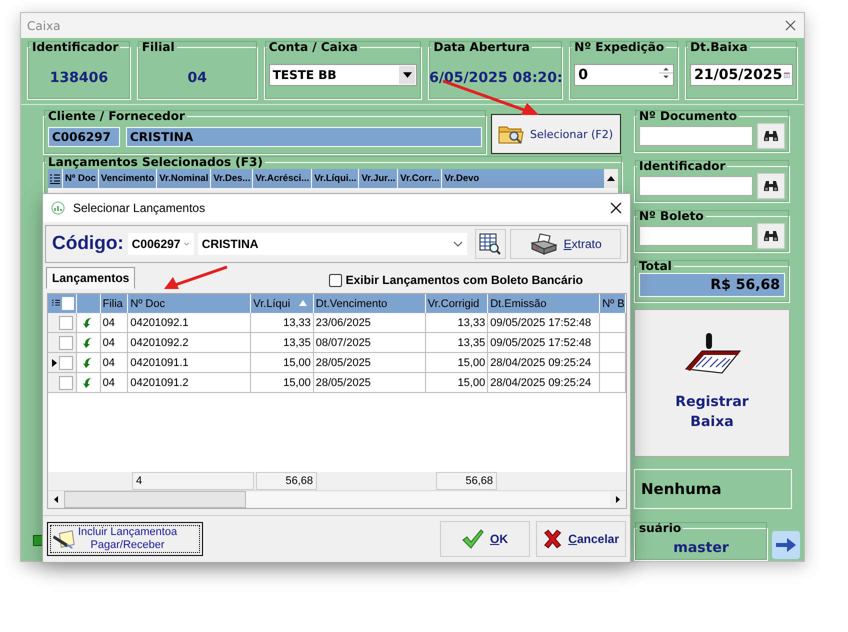  Describe the element at coordinates (313, 47) in the screenshot. I see `field-label: Conta / Caixa` at that location.